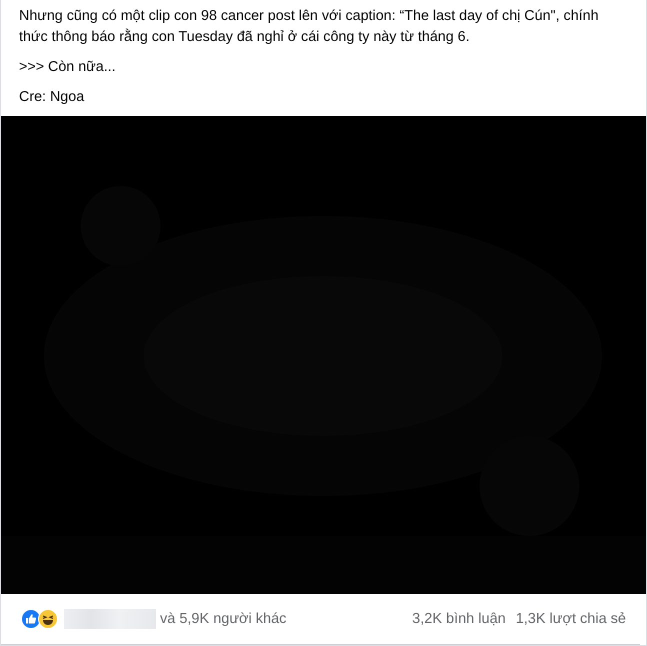 The width and height of the screenshot is (647, 646). What do you see at coordinates (52, 97) in the screenshot?
I see `post-text: Cre: Ngoa` at bounding box center [52, 97].